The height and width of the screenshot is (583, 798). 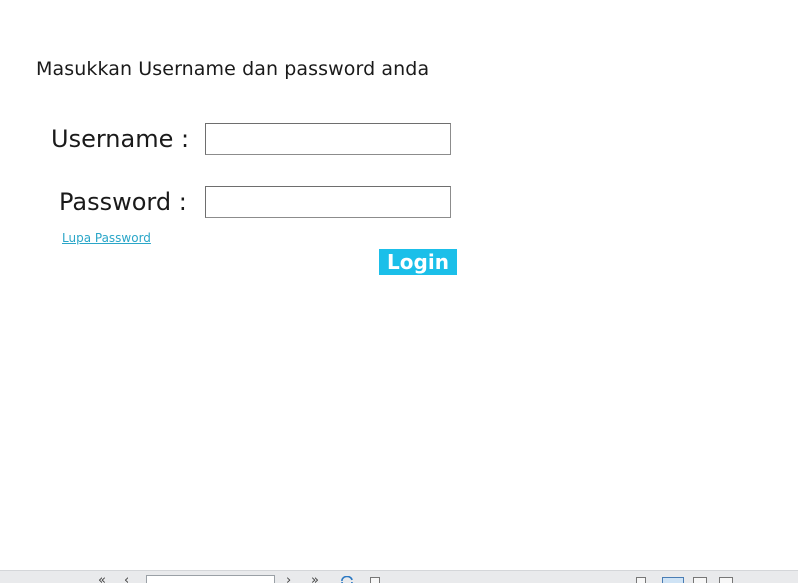 What do you see at coordinates (673, 580) in the screenshot?
I see `continuous-page-icon` at bounding box center [673, 580].